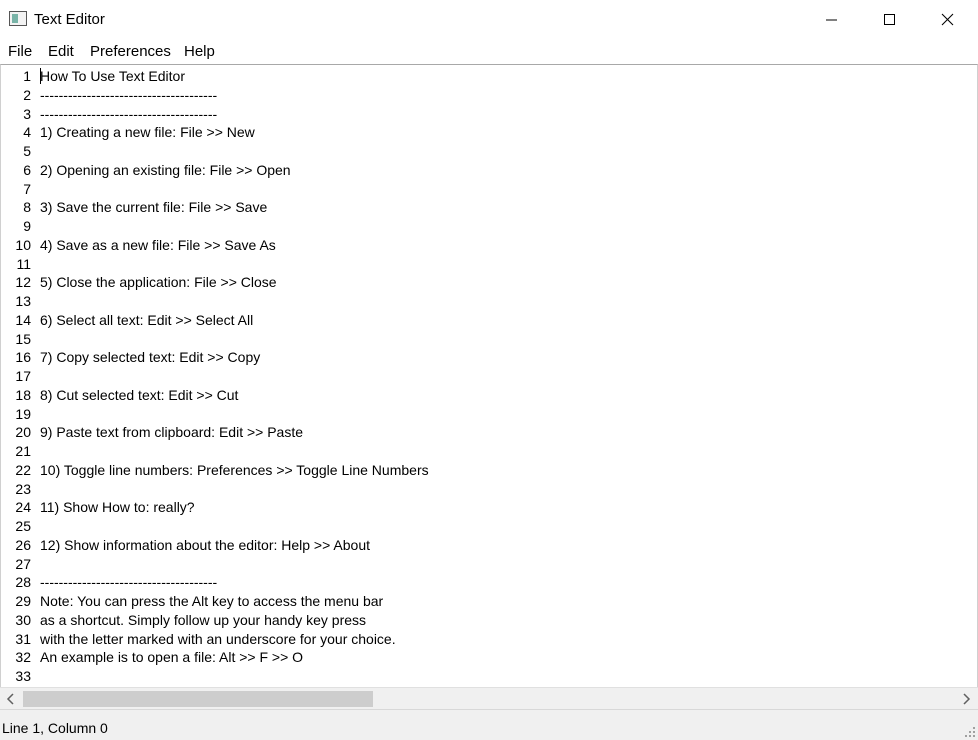 This screenshot has width=978, height=740. Describe the element at coordinates (508, 245) in the screenshot. I see `text-line: 4) Save as a new file: File >> Save As` at that location.